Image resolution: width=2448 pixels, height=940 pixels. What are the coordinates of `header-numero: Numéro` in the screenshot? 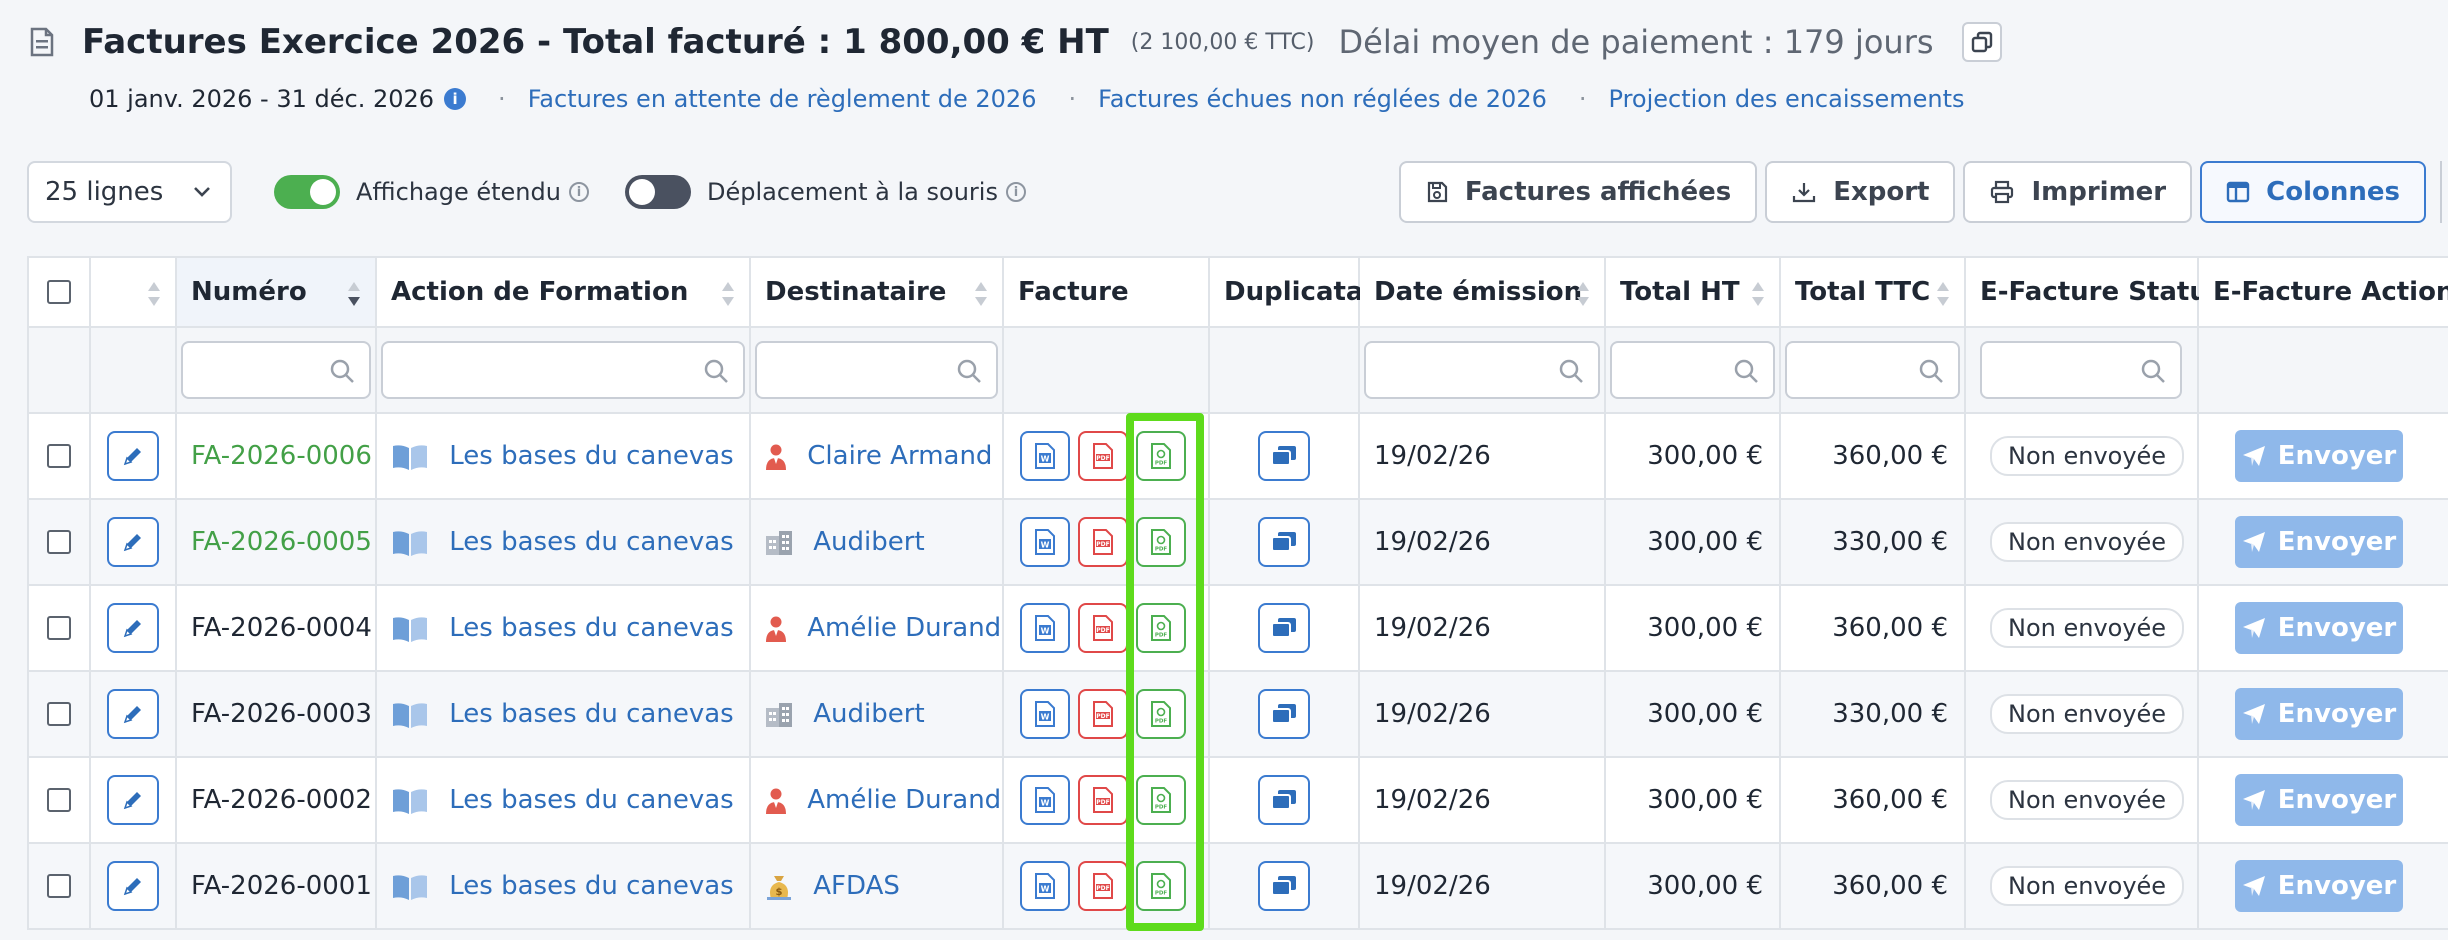 It's located at (276, 292).